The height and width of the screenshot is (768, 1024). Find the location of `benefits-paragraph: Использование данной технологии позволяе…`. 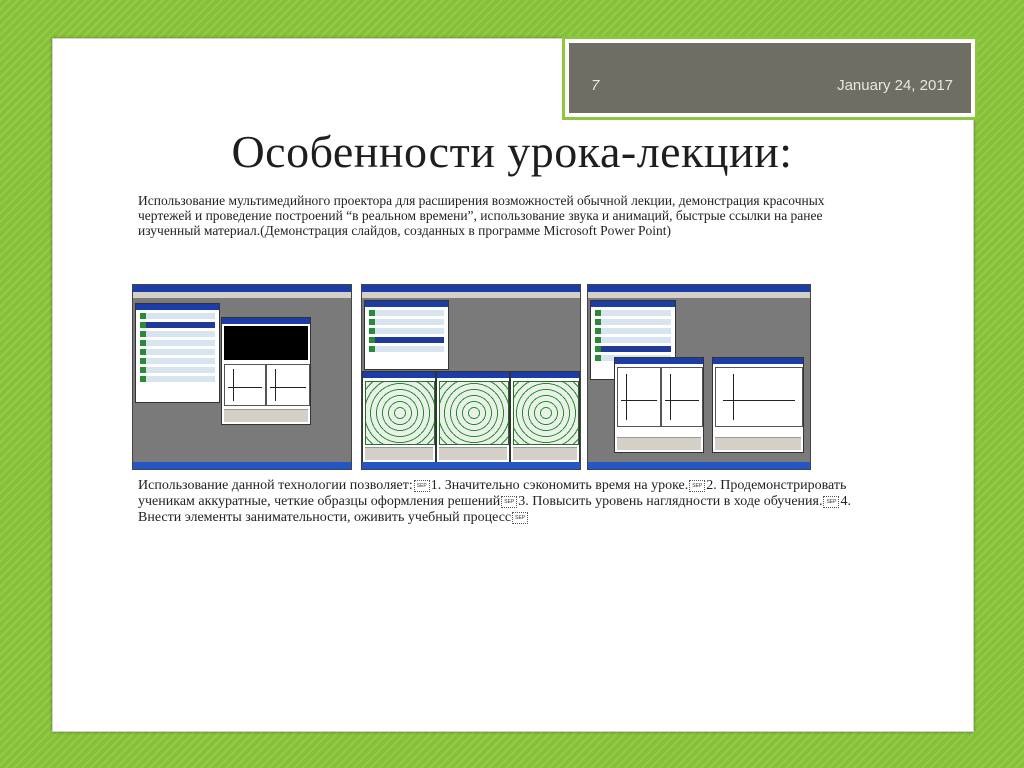

benefits-paragraph: Использование данной технологии позволяе… is located at coordinates (503, 502).